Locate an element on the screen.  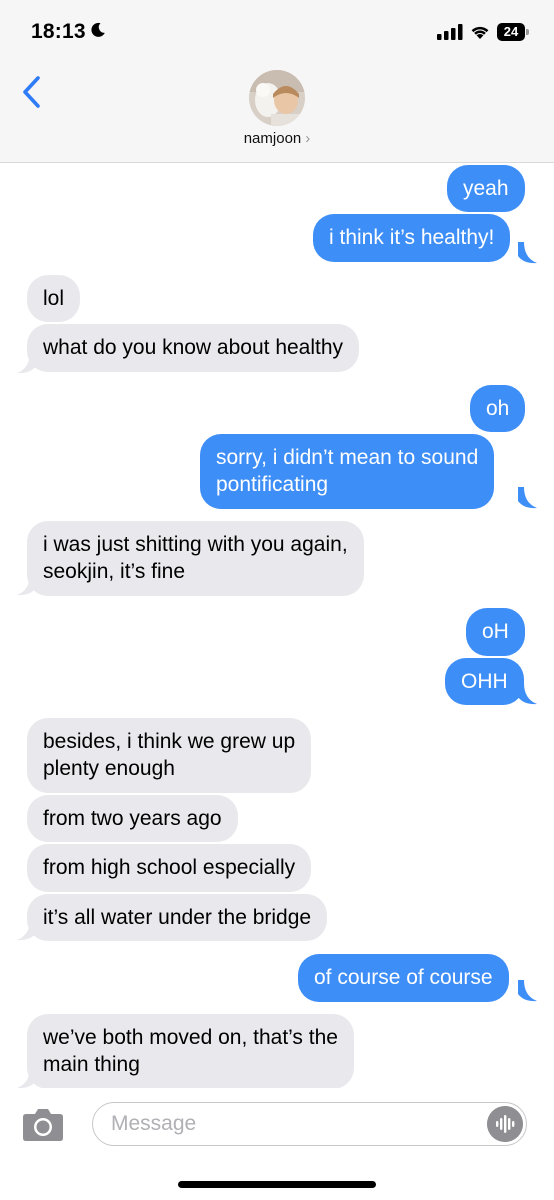
message-text: lol is located at coordinates (54, 298).